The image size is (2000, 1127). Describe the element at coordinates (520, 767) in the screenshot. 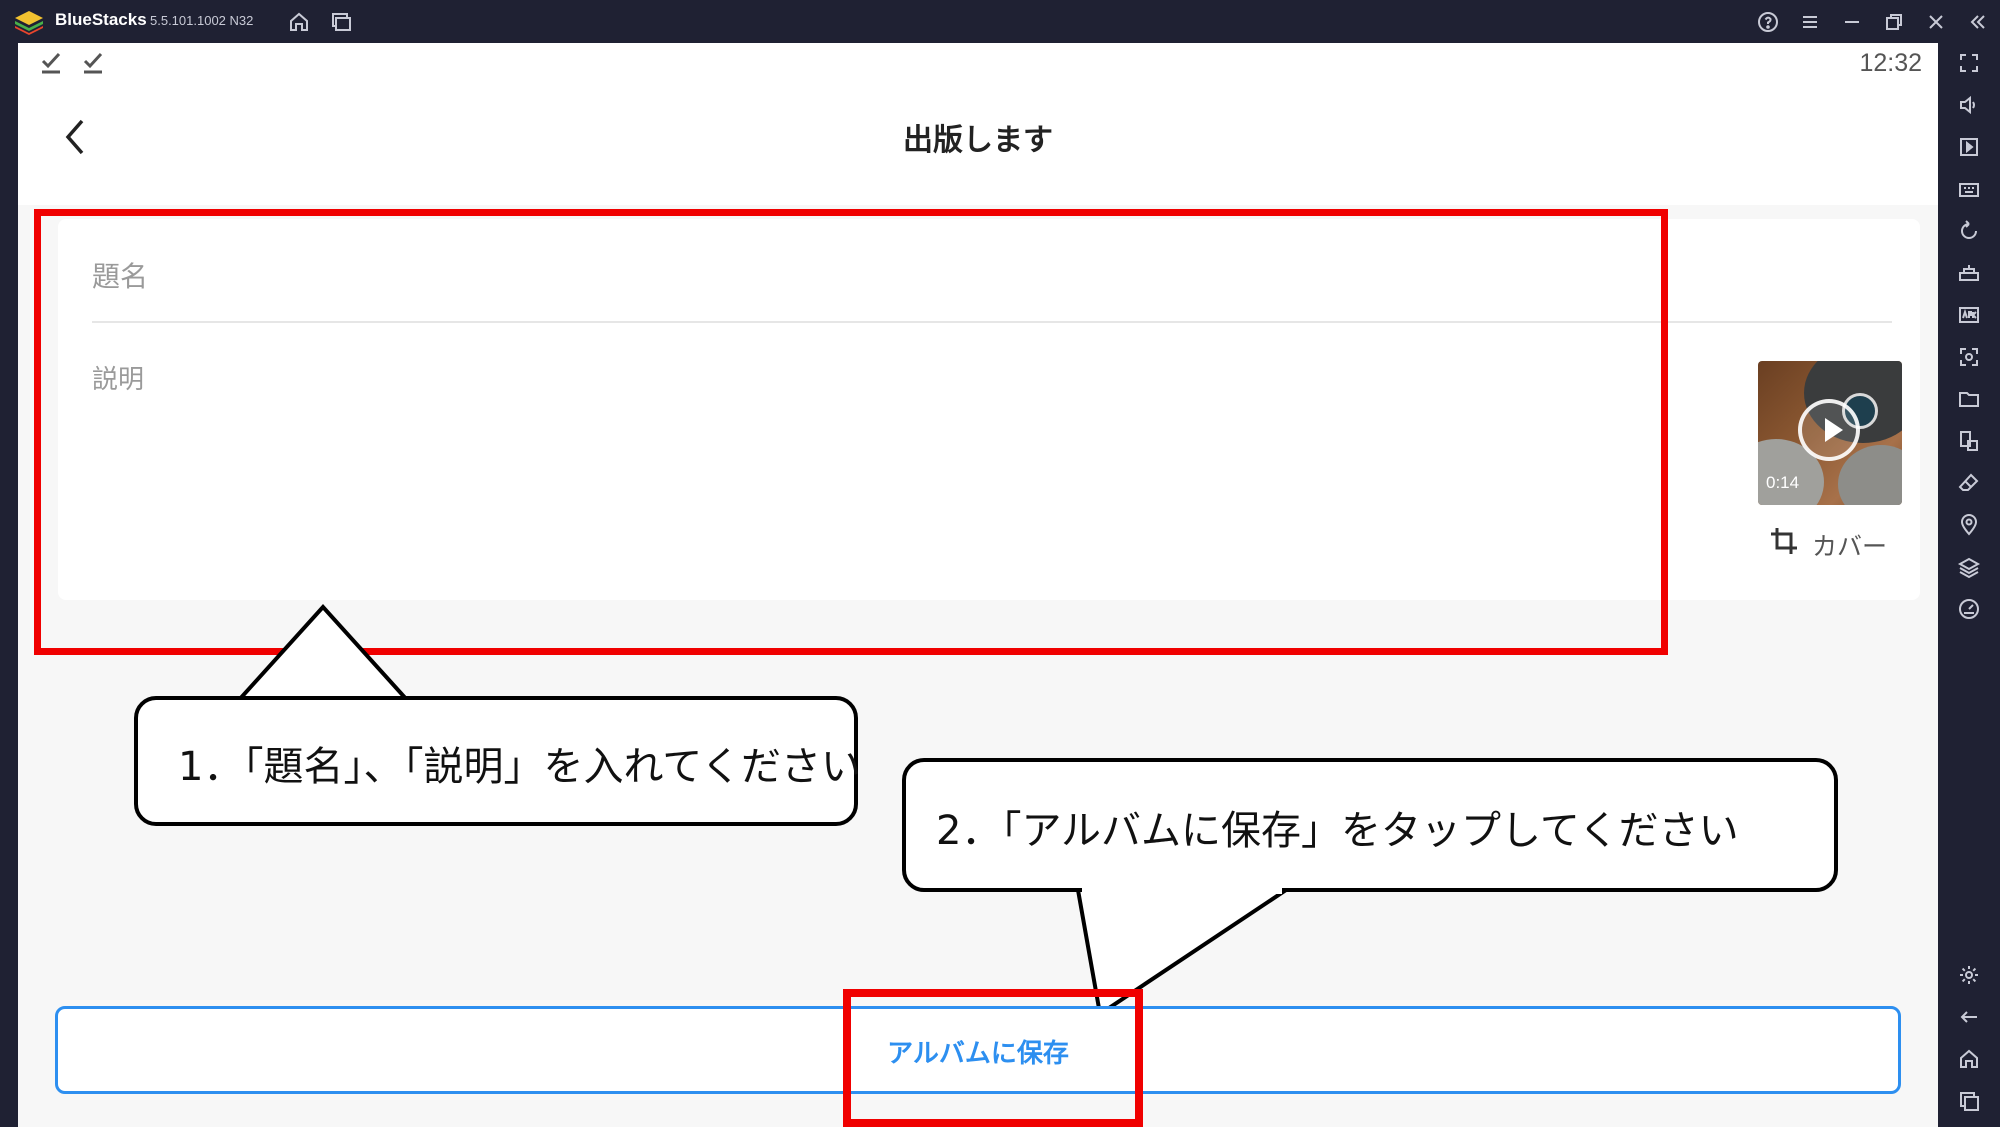

I see `callout-1-text: 1．「題名」、「説明」を入れてください` at that location.